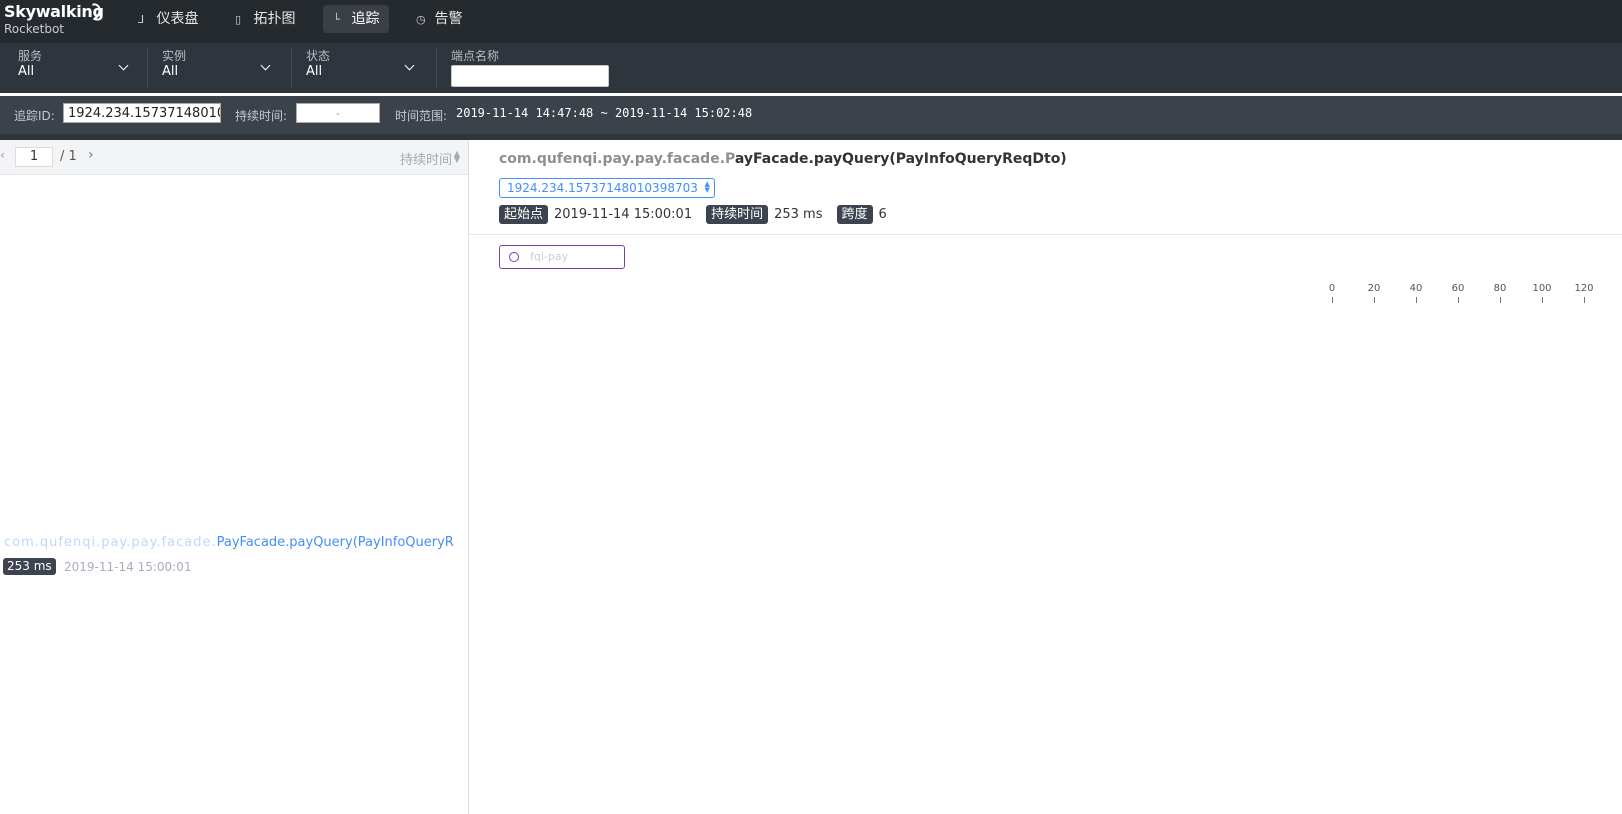  I want to click on dashboard-icon: ⅃, so click(141, 19).